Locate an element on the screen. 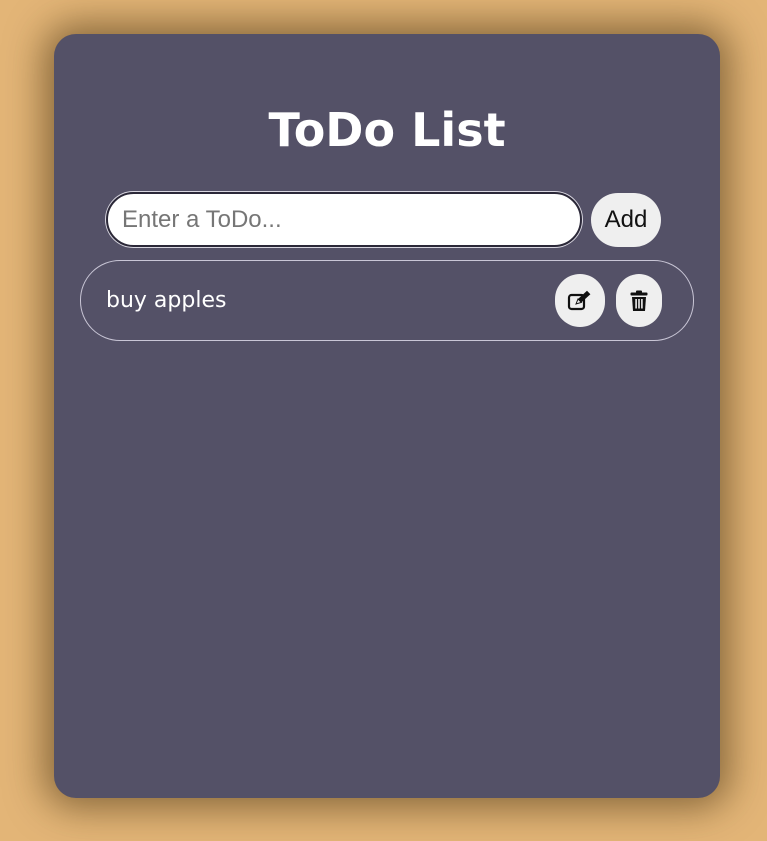  delete-button is located at coordinates (639, 300).